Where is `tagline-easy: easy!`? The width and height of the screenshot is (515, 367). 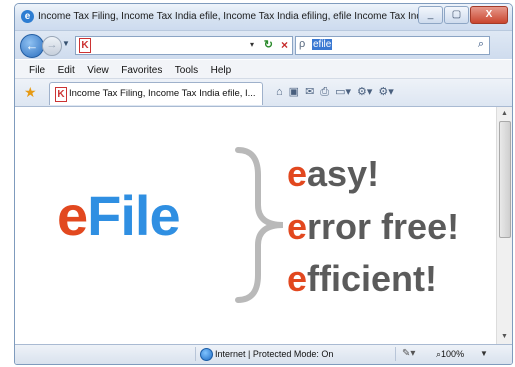
tagline-easy: easy! is located at coordinates (333, 174).